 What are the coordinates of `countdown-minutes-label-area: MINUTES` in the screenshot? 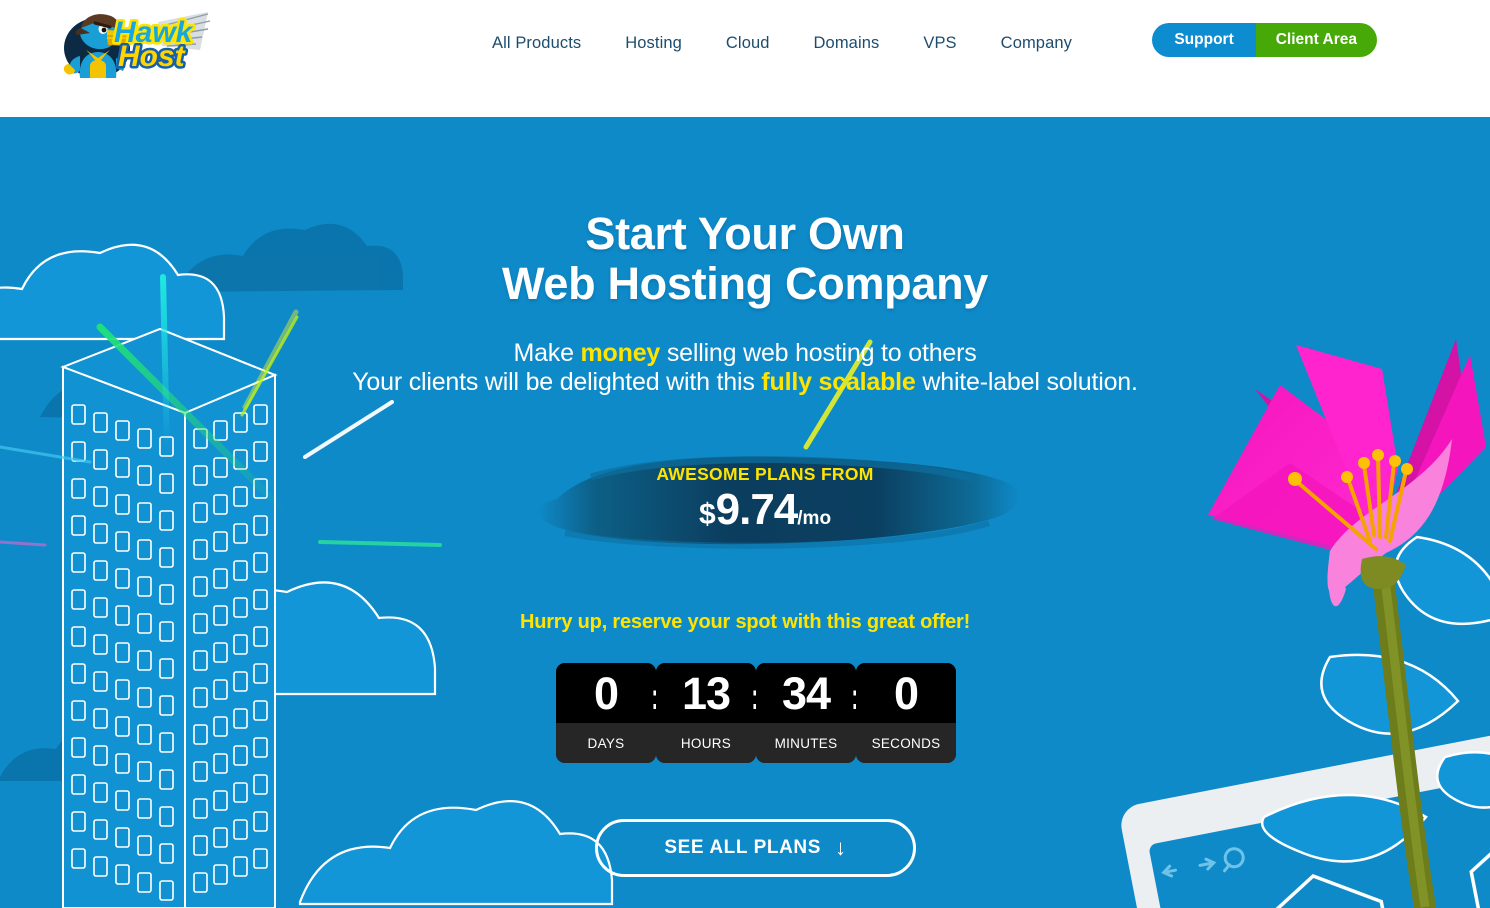 It's located at (806, 743).